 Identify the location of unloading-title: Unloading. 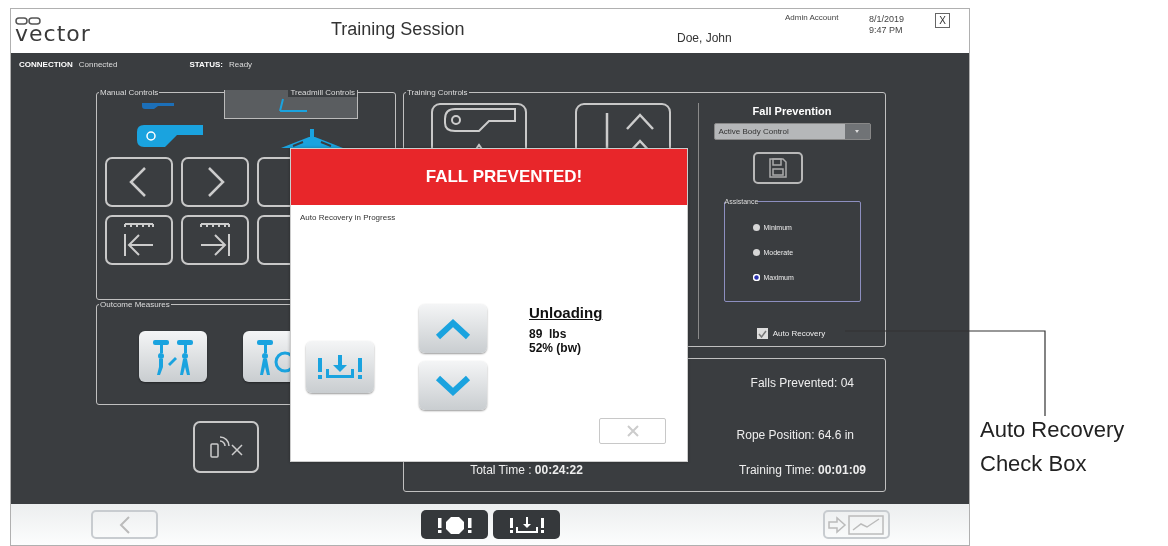
(566, 312).